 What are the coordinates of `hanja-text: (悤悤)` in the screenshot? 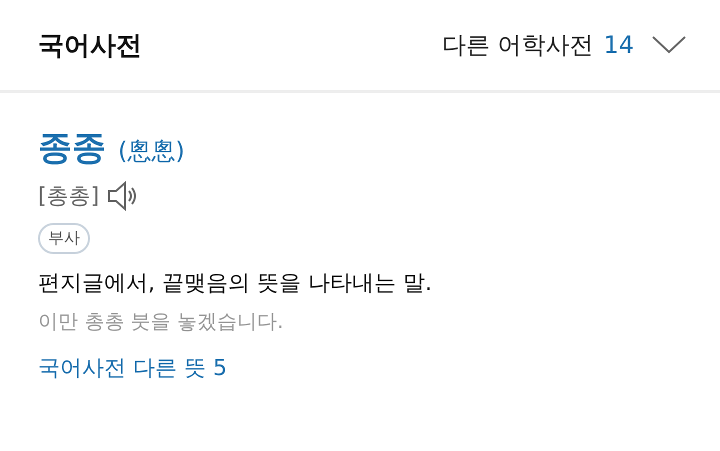 It's located at (151, 151).